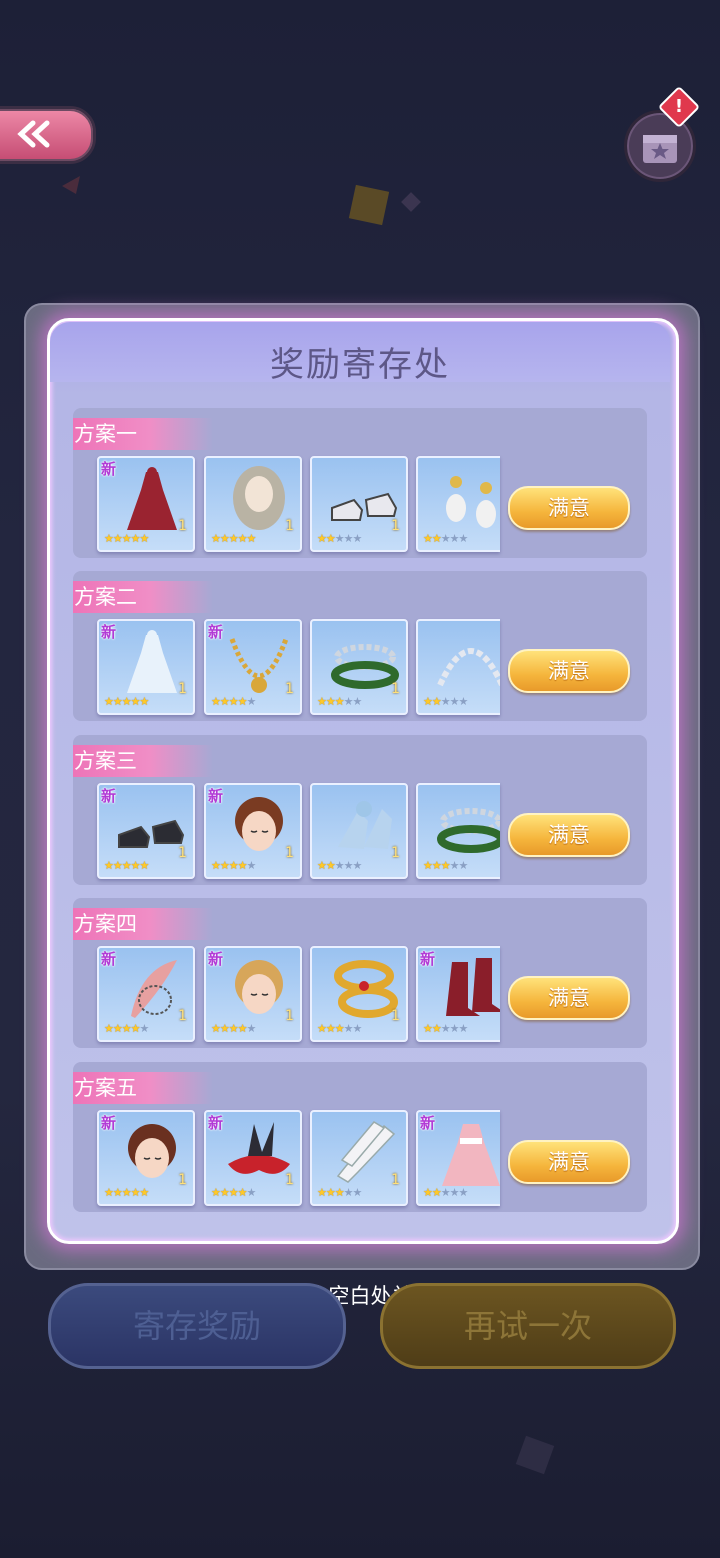 This screenshot has width=720, height=1558. I want to click on plan-label: 方案三, so click(105, 761).